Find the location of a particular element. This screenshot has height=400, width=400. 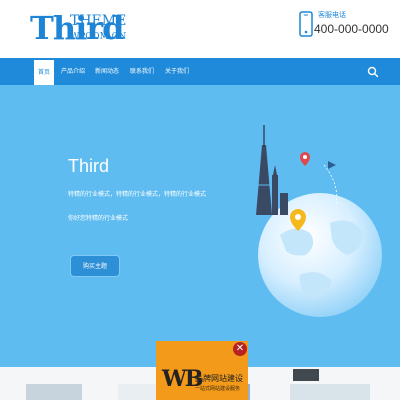

media-control is located at coordinates (306, 375).